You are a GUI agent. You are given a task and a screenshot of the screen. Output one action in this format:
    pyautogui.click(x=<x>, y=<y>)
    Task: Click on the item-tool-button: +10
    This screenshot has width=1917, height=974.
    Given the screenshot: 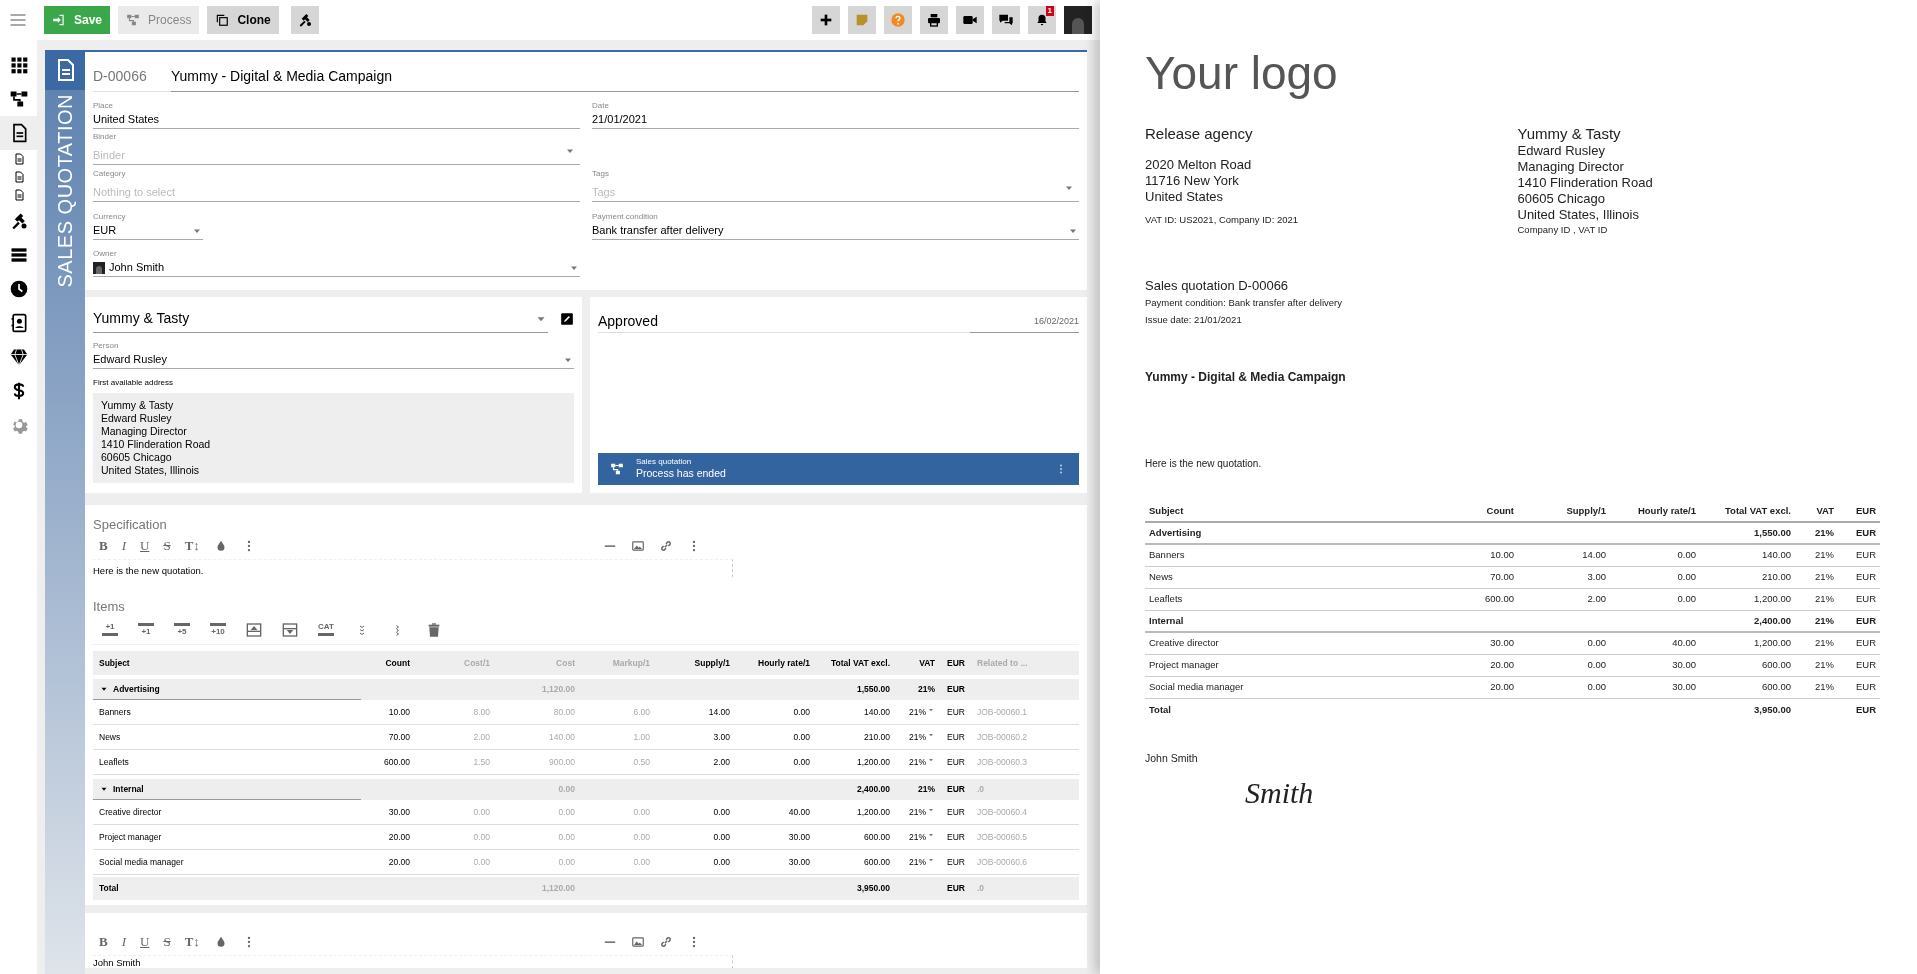 What is the action you would take?
    pyautogui.click(x=218, y=629)
    